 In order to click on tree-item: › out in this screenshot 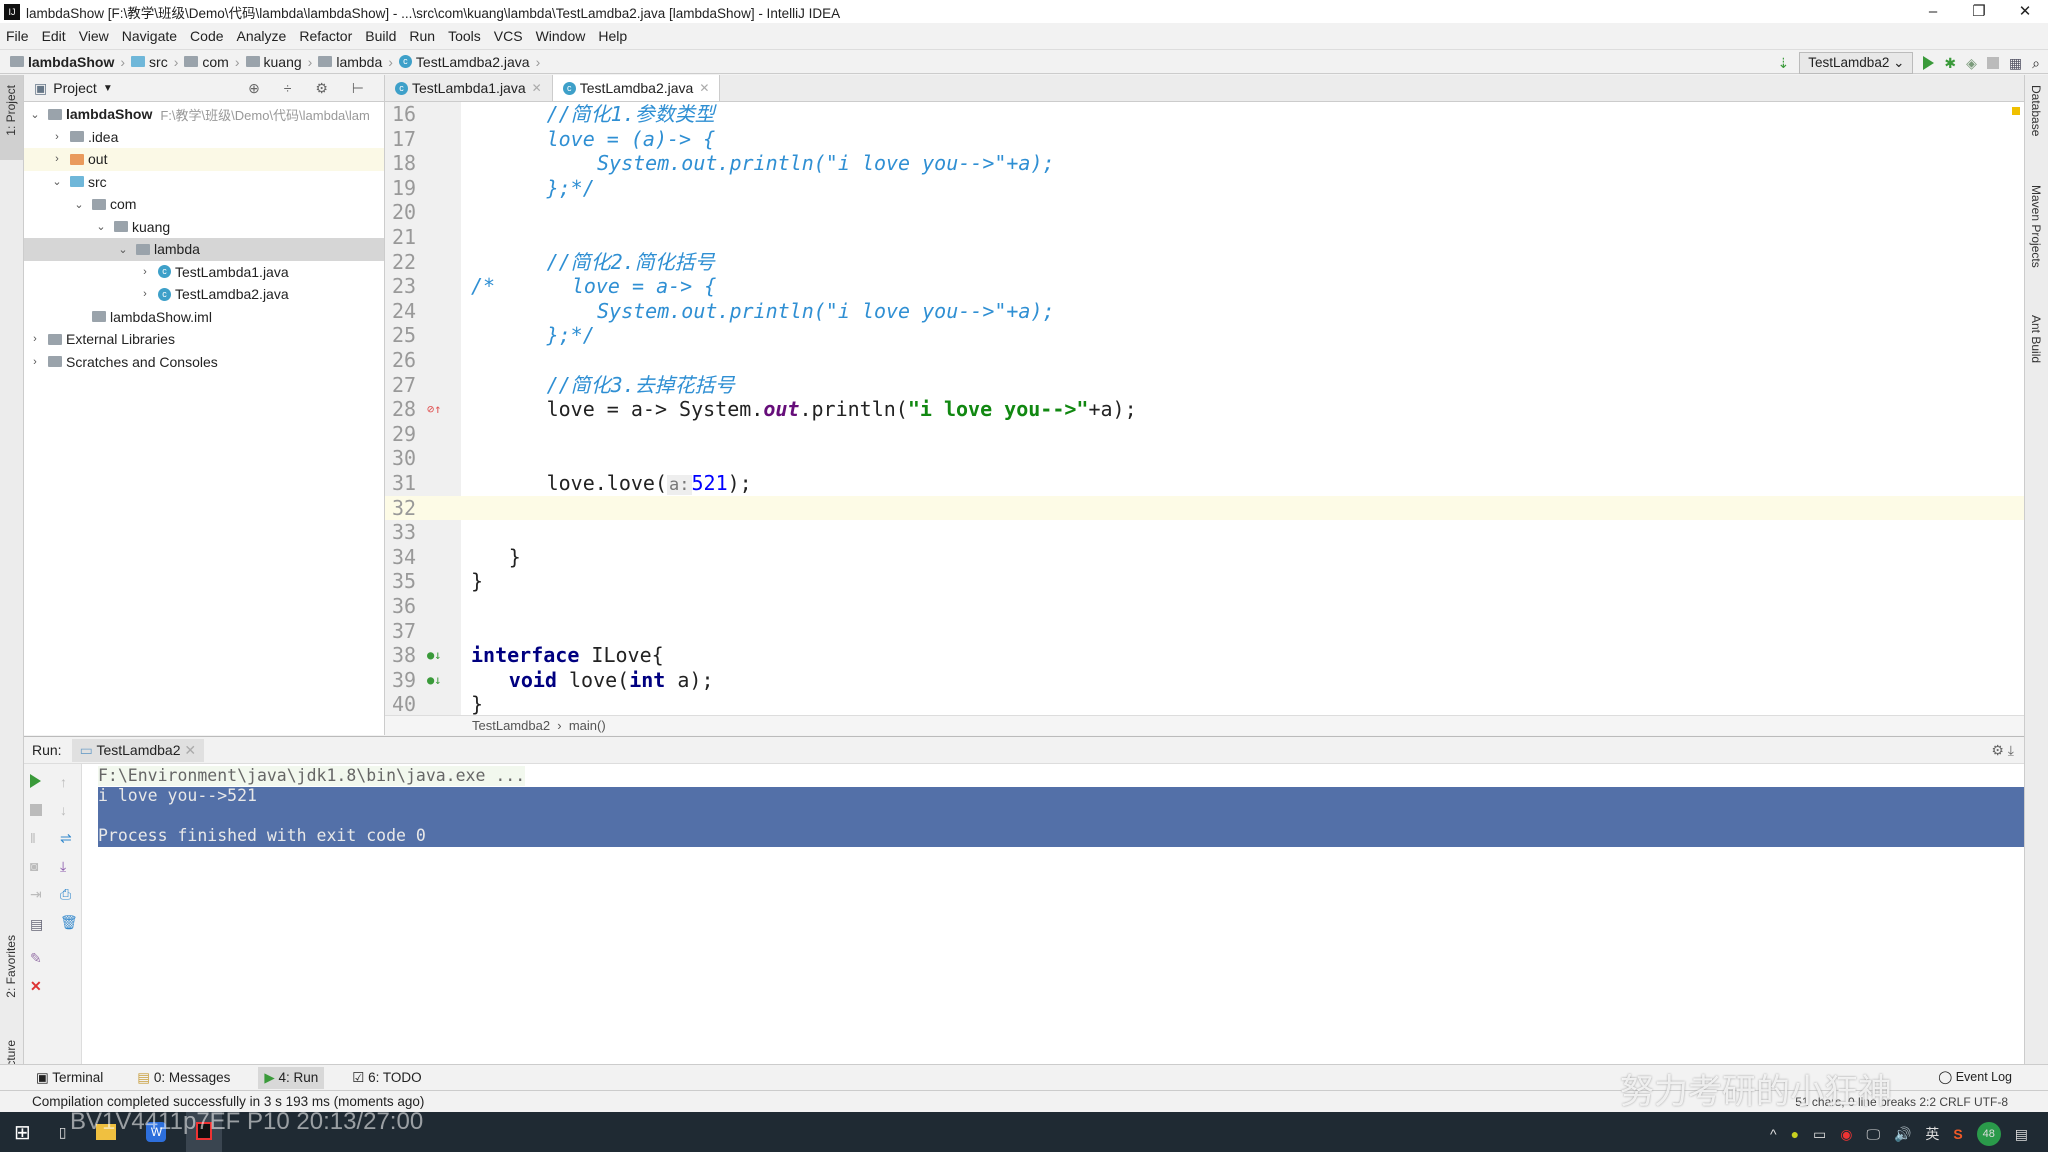, I will do `click(204, 159)`.